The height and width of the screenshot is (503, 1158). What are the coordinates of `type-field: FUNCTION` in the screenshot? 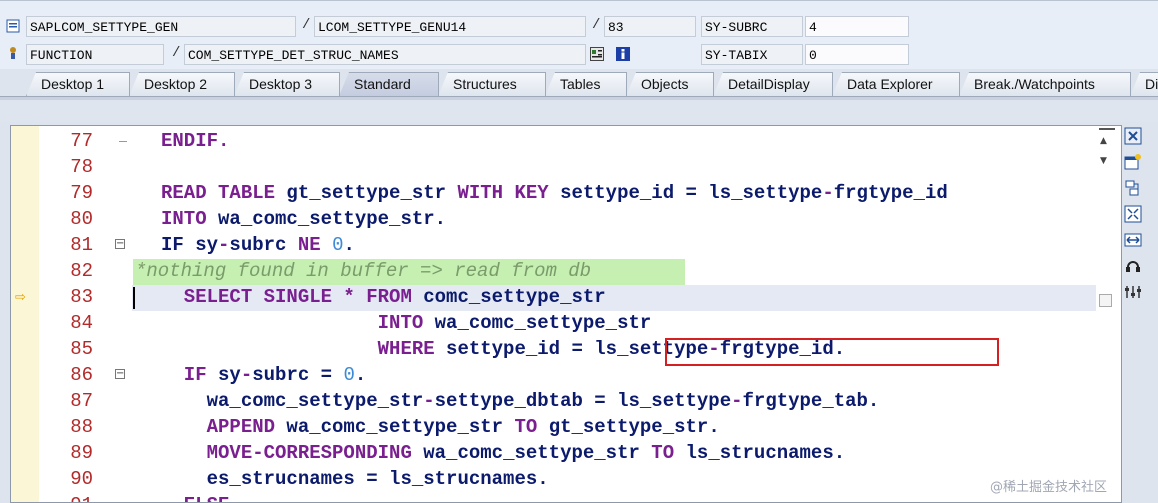 It's located at (95, 54).